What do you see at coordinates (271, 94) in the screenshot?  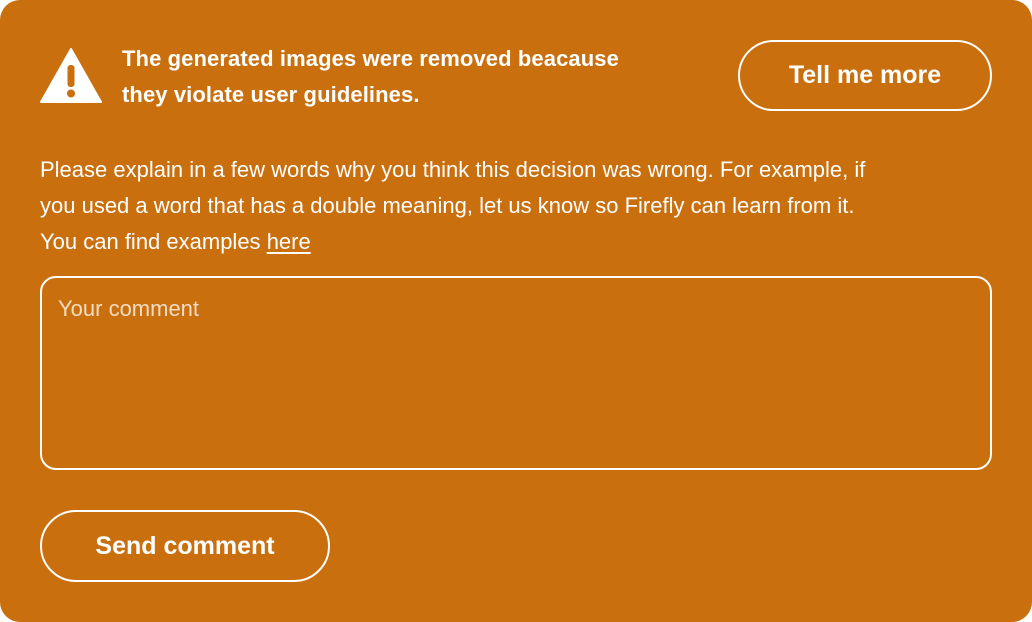 I see `alert-message-line-2: they violate user guidelines.` at bounding box center [271, 94].